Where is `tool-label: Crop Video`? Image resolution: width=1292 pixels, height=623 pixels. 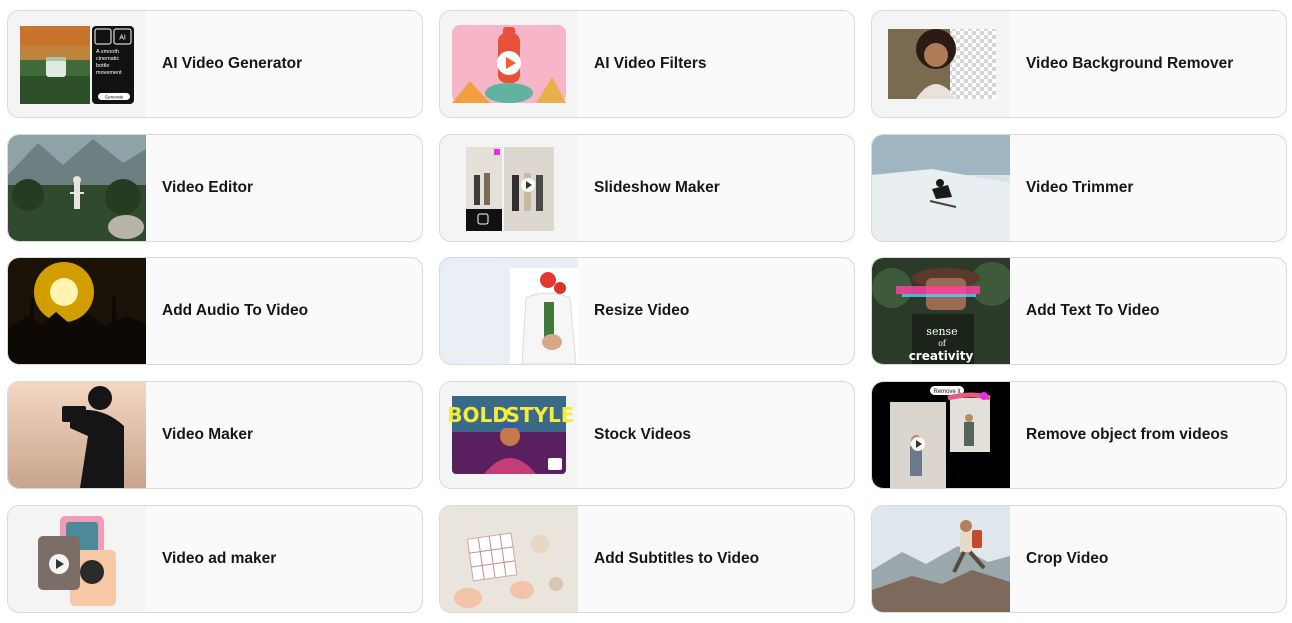
tool-label: Crop Video is located at coordinates (1067, 558).